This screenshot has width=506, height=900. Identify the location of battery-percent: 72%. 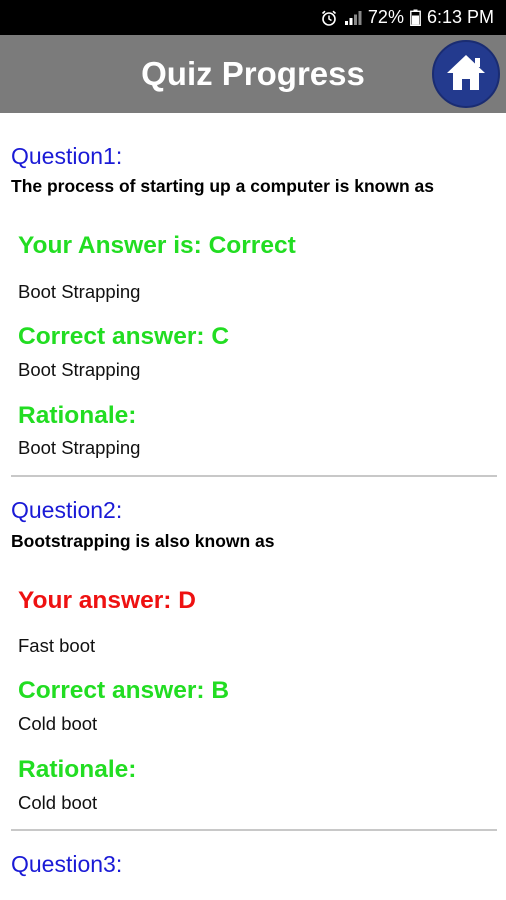
(385, 17).